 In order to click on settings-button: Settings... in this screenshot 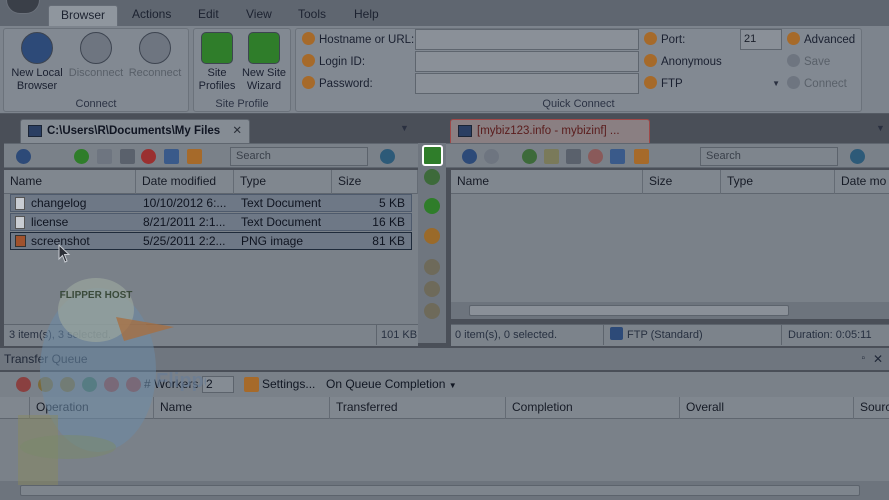, I will do `click(288, 384)`.